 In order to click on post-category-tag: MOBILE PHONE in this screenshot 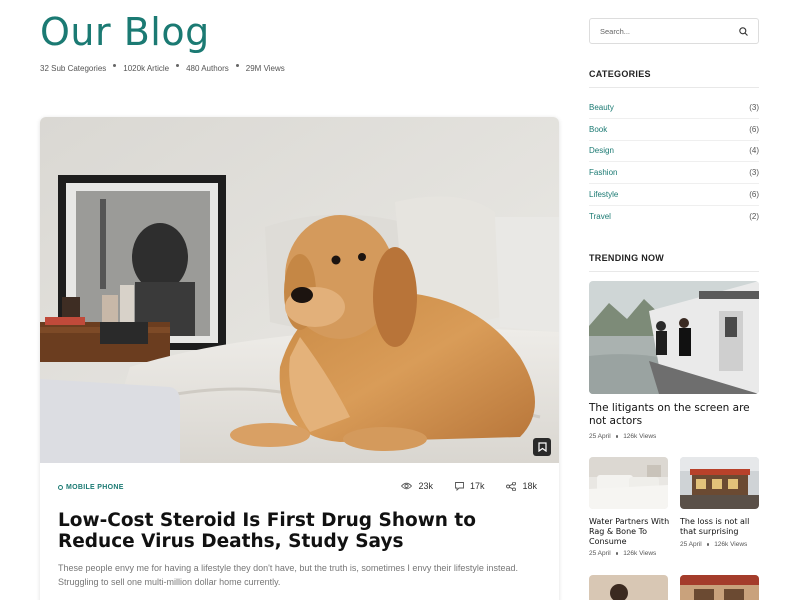, I will do `click(91, 487)`.